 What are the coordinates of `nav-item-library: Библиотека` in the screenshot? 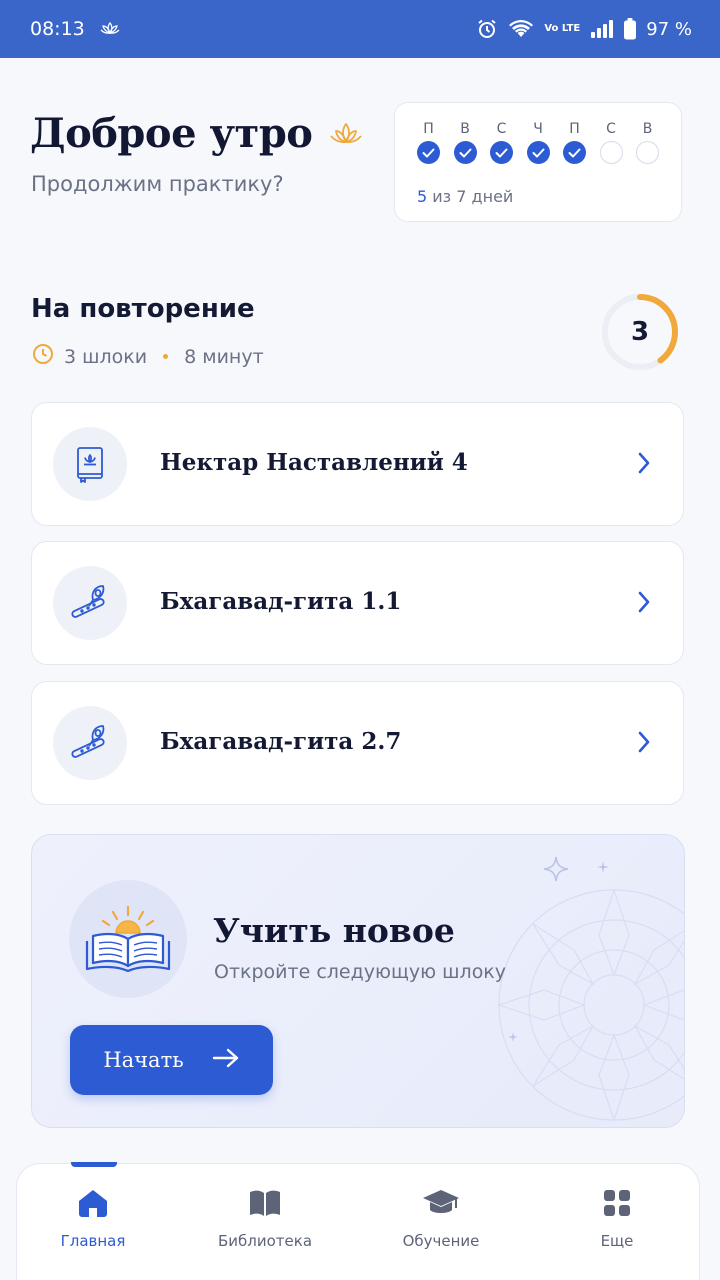 It's located at (265, 1219).